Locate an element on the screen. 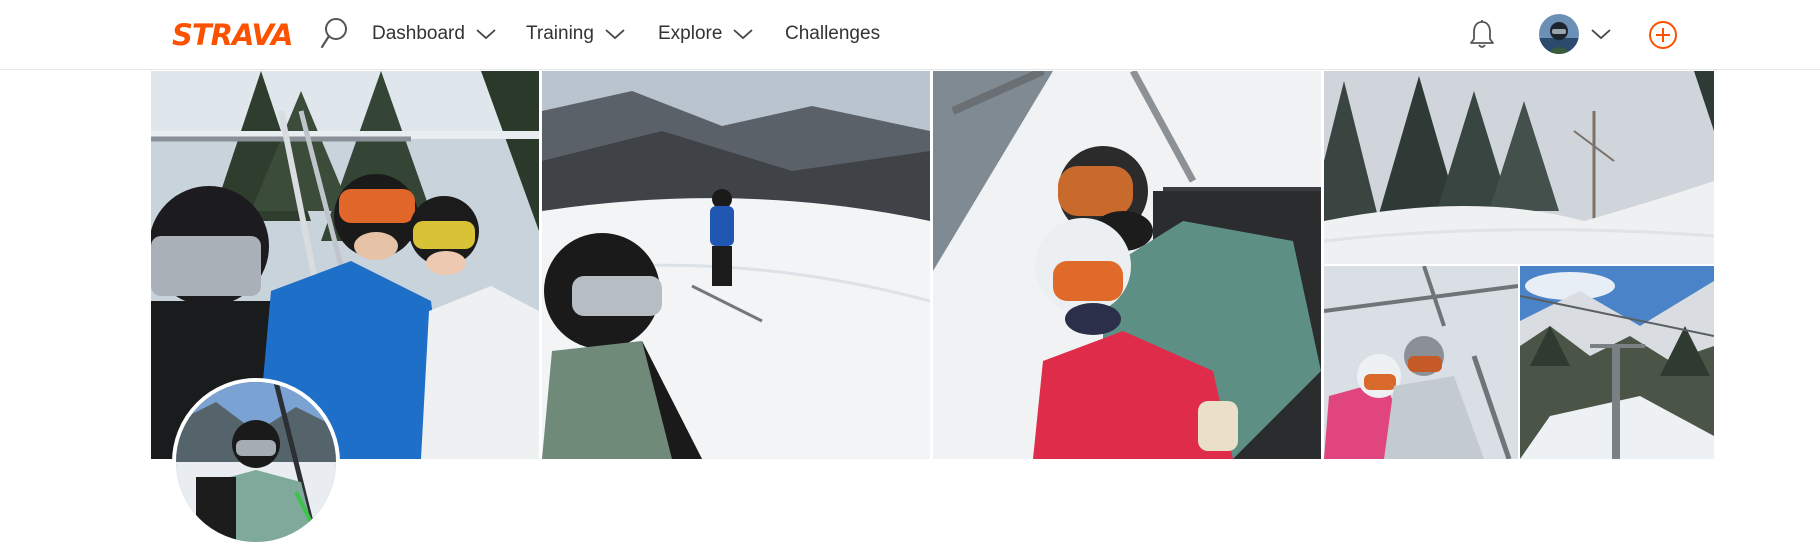 Image resolution: width=1820 pixels, height=558 pixels. nav-dashboard: Dashboard is located at coordinates (434, 34).